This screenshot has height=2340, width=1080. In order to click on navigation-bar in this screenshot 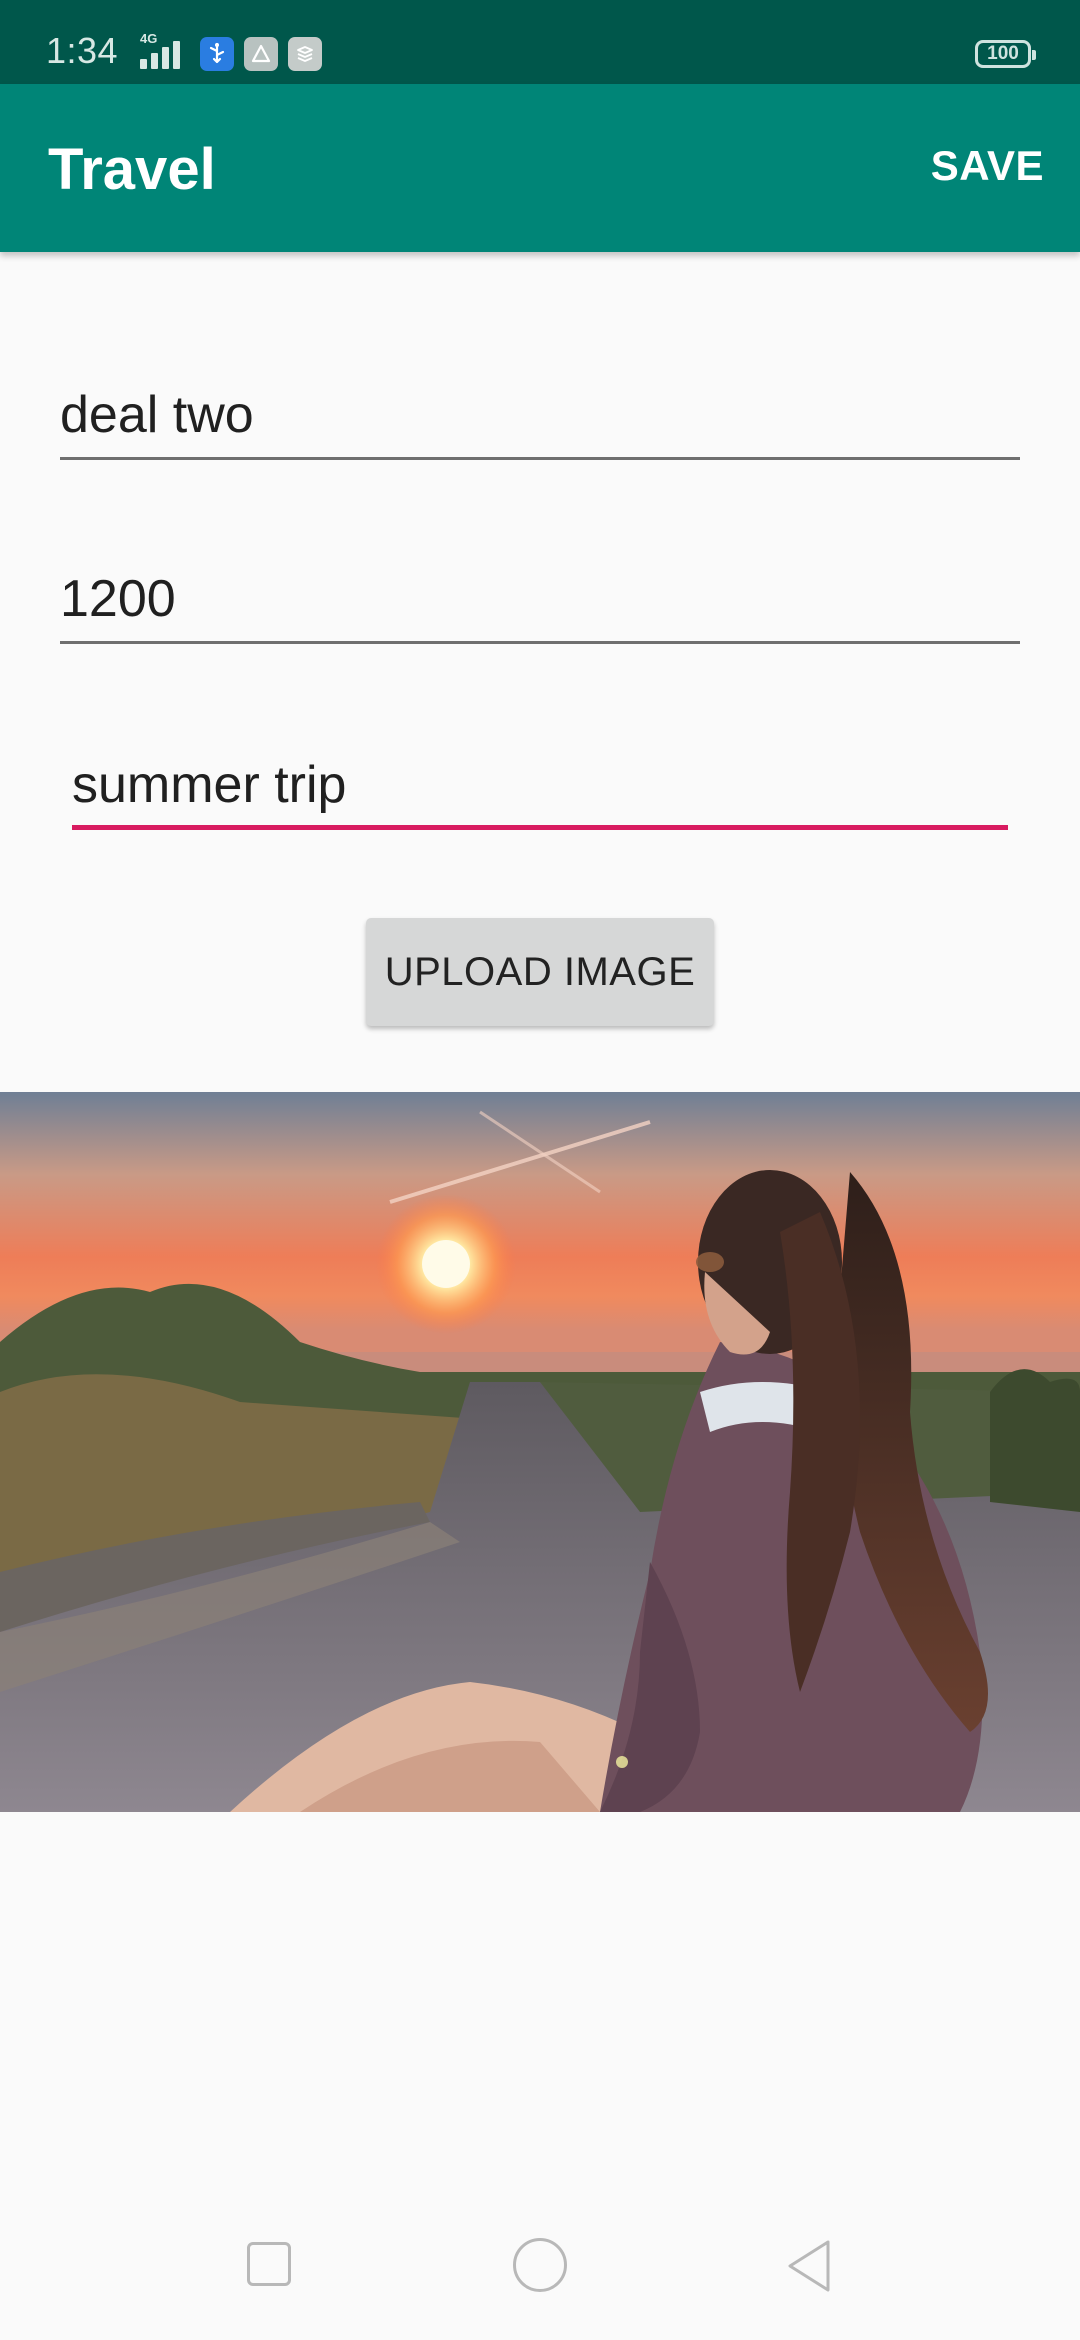, I will do `click(540, 2270)`.